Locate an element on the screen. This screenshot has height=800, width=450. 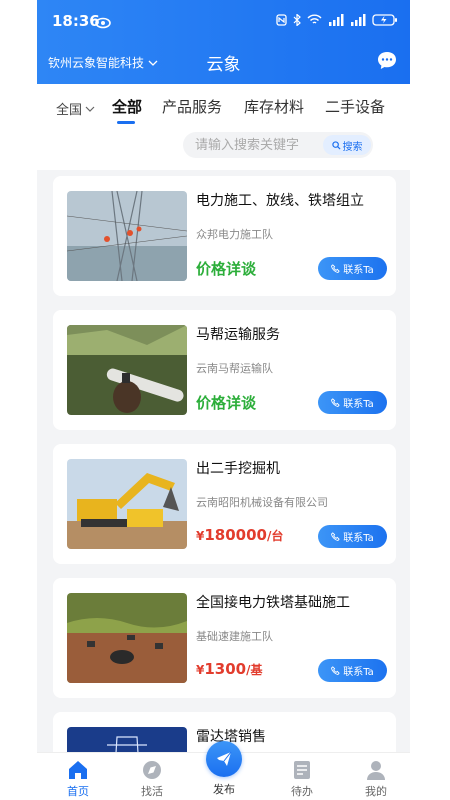
listing-card: 马帮运输服务 云南马帮运输队 价格详谈 联系Ta is located at coordinates (224, 370).